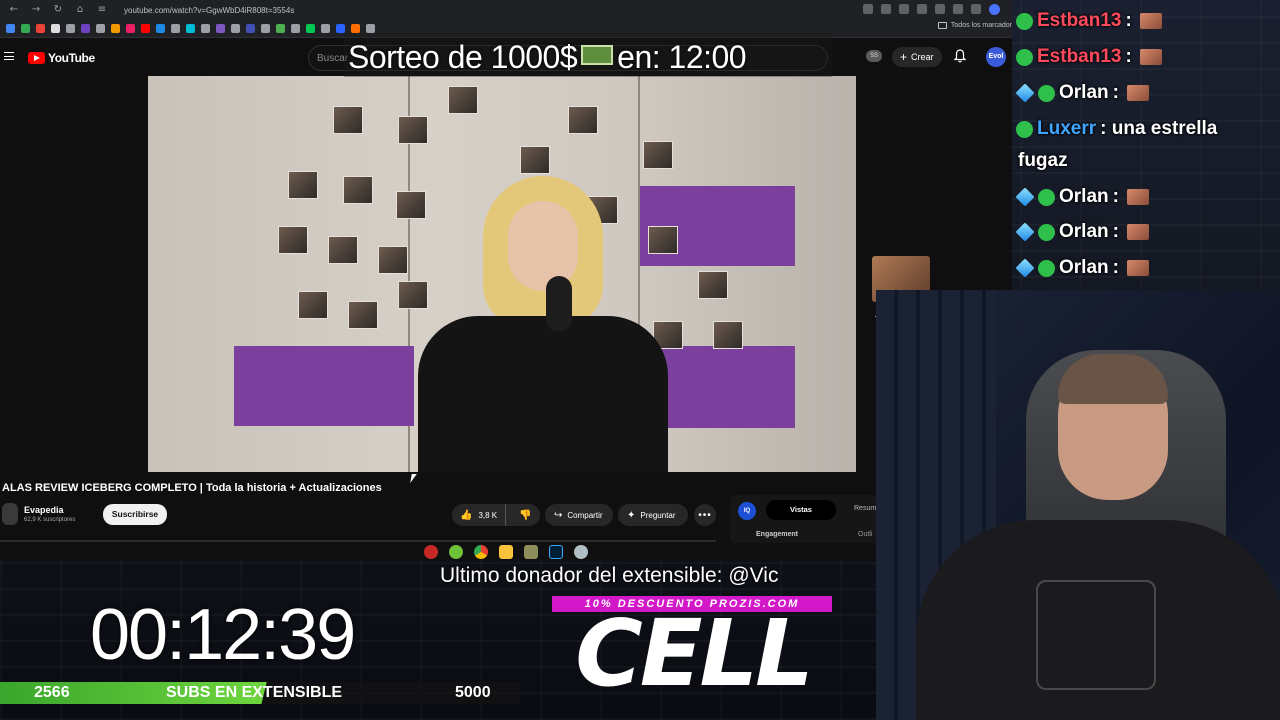  What do you see at coordinates (922, 9) in the screenshot?
I see `star-icon` at bounding box center [922, 9].